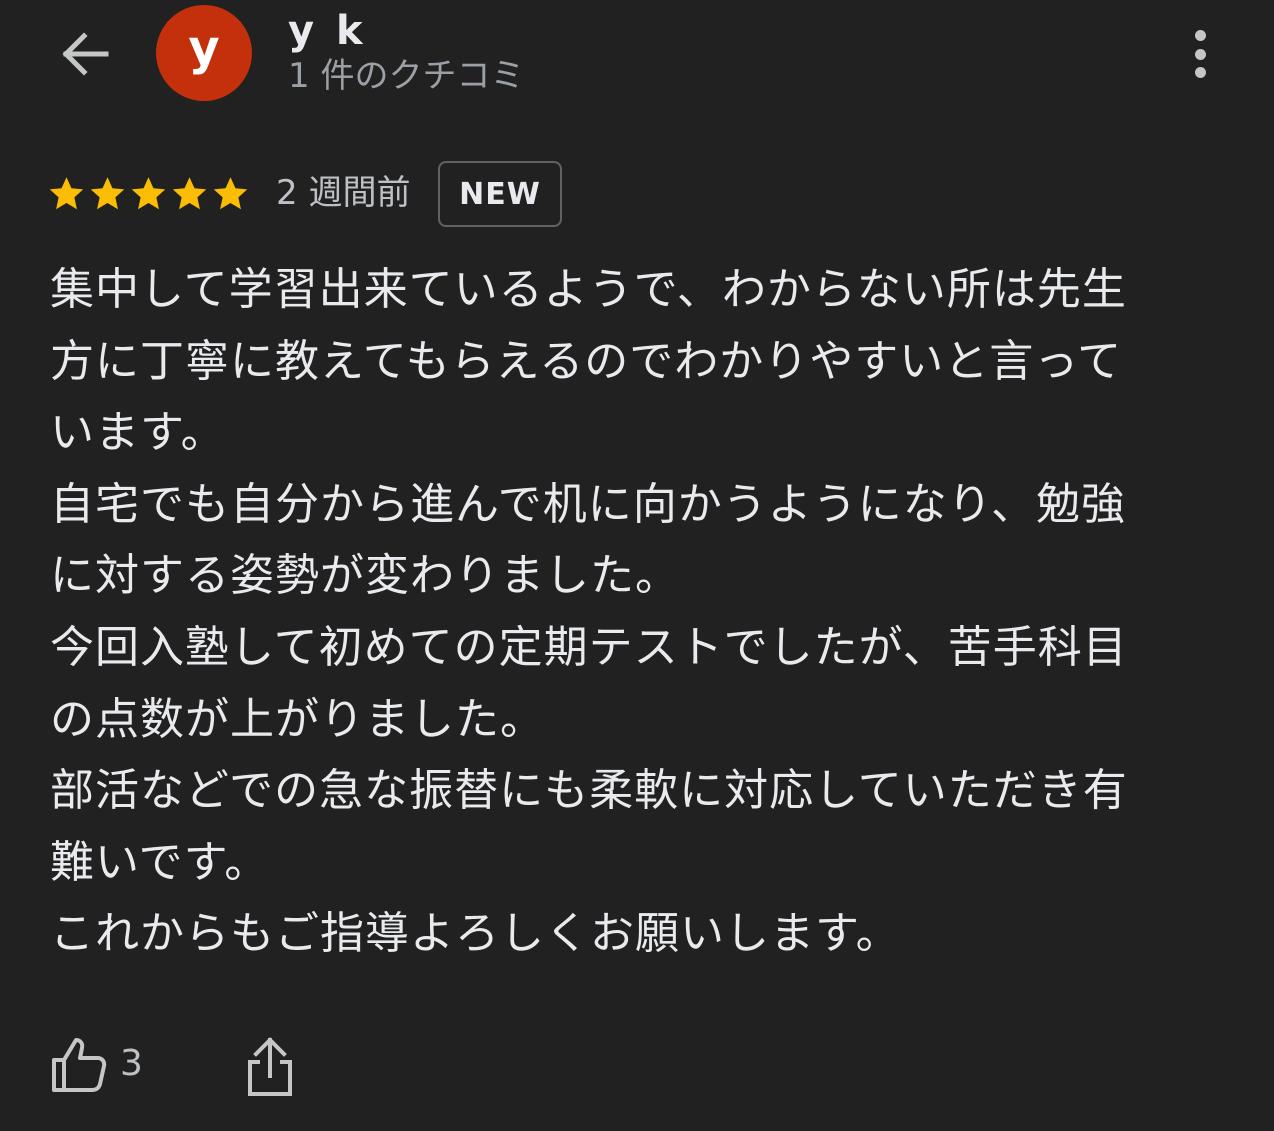 The height and width of the screenshot is (1131, 1274). I want to click on review-date: 2 週間前, so click(343, 193).